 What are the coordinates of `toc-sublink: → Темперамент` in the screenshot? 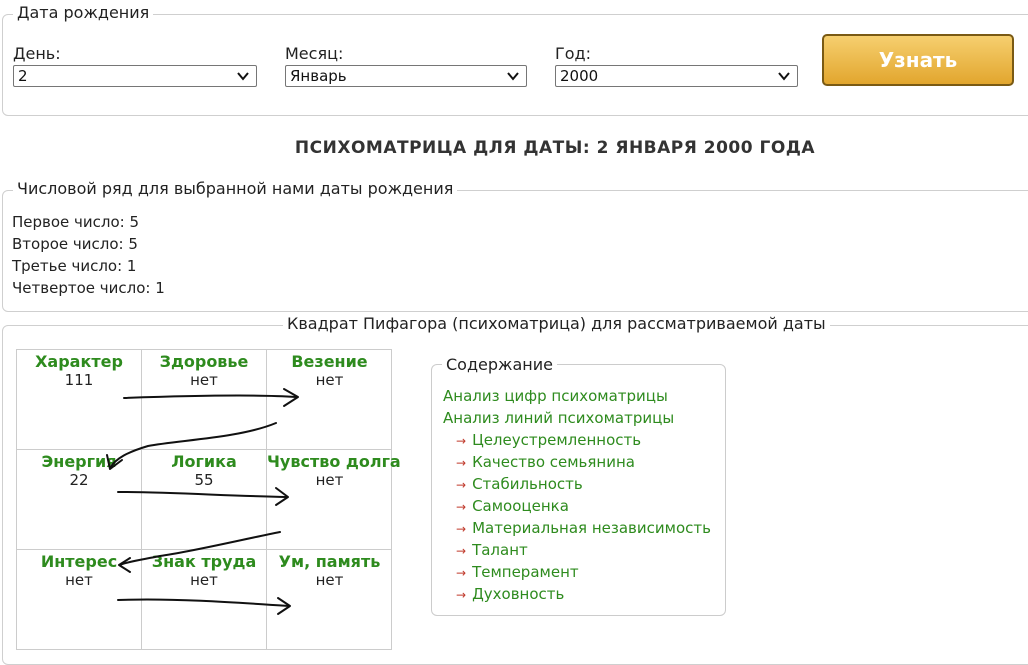 It's located at (517, 572).